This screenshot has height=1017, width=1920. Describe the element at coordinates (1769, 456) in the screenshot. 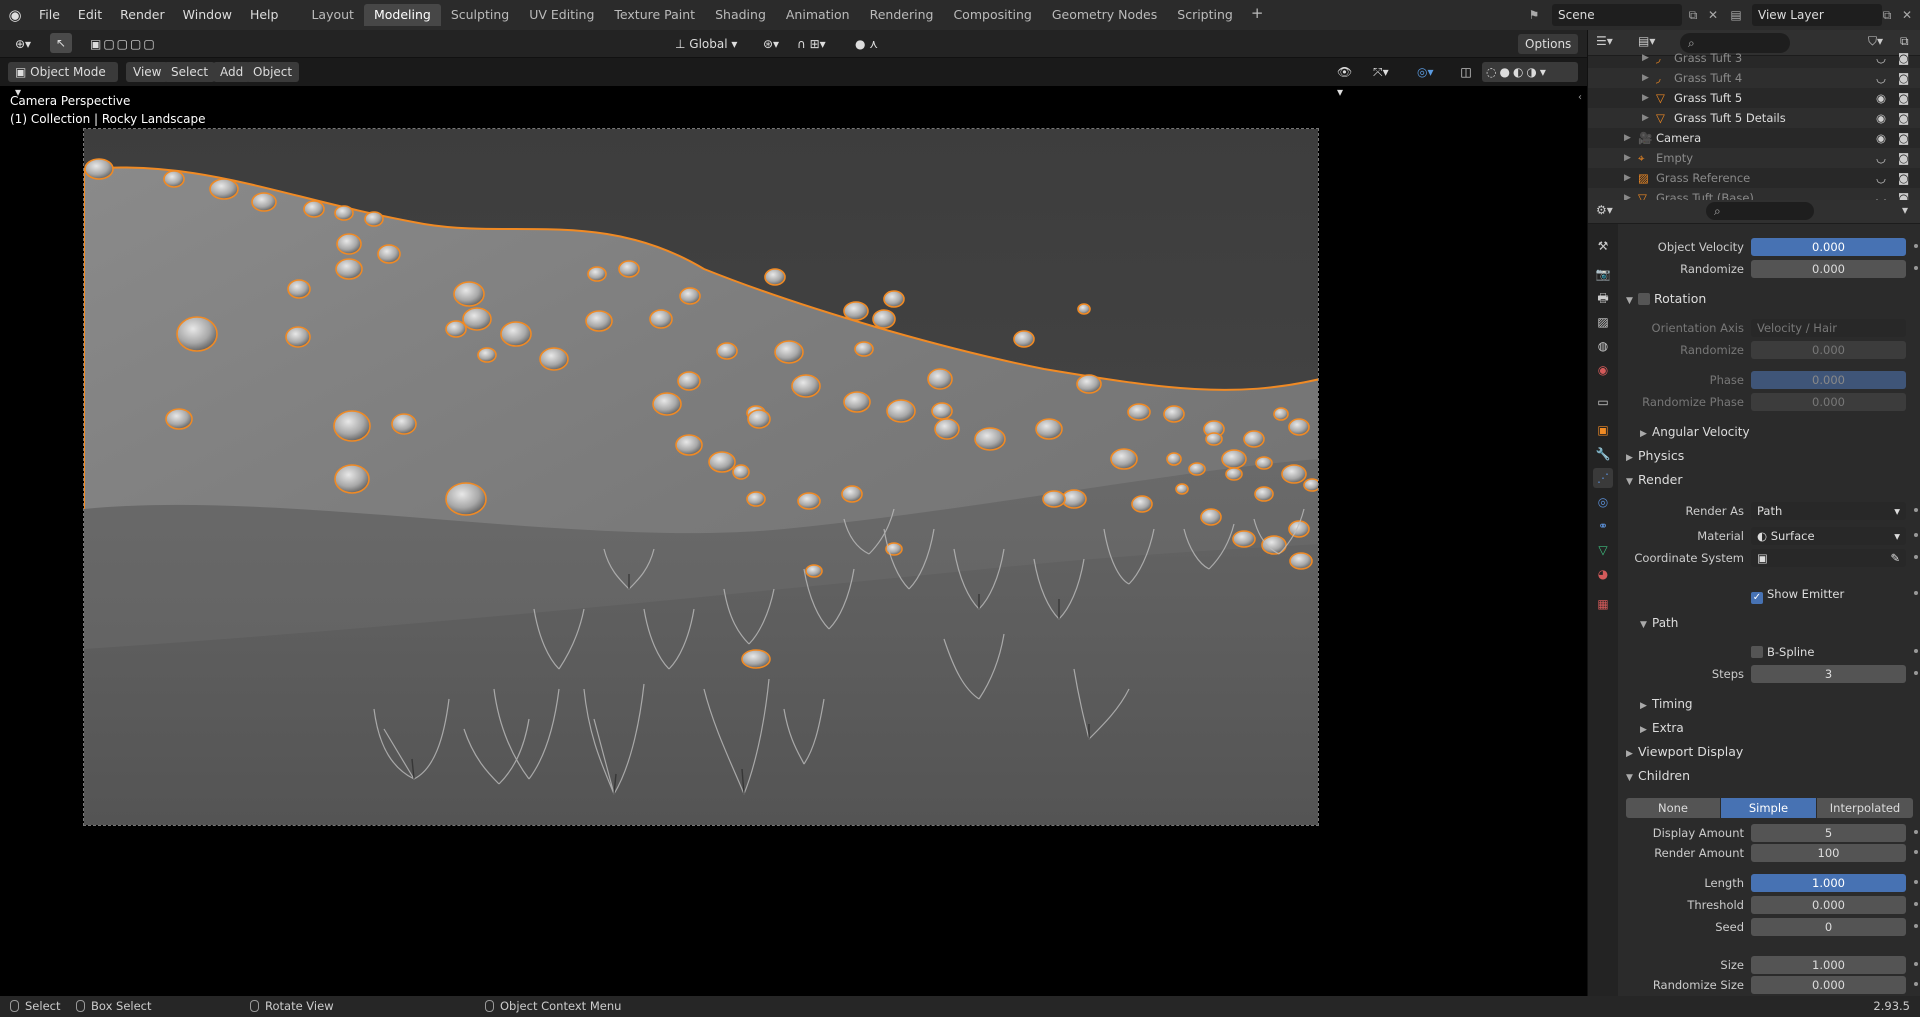

I see `physics-section: ▶ Physics` at that location.